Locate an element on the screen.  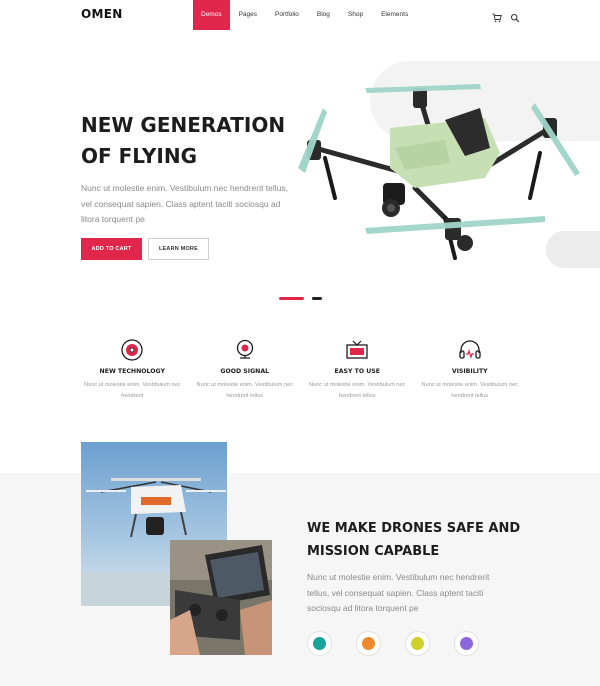
cart-icon is located at coordinates (497, 16).